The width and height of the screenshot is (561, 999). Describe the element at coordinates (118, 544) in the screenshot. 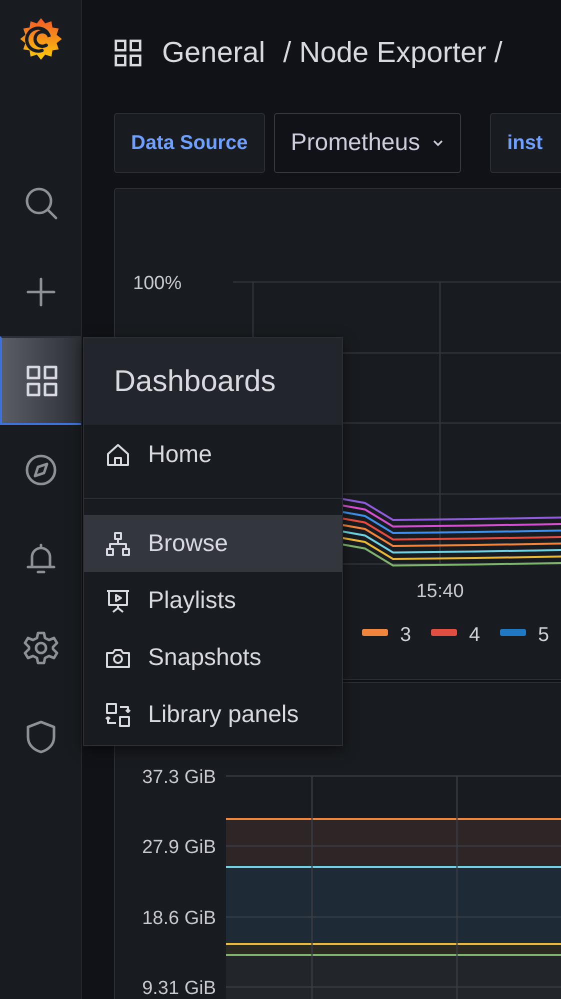

I see `hierarchy-icon` at that location.